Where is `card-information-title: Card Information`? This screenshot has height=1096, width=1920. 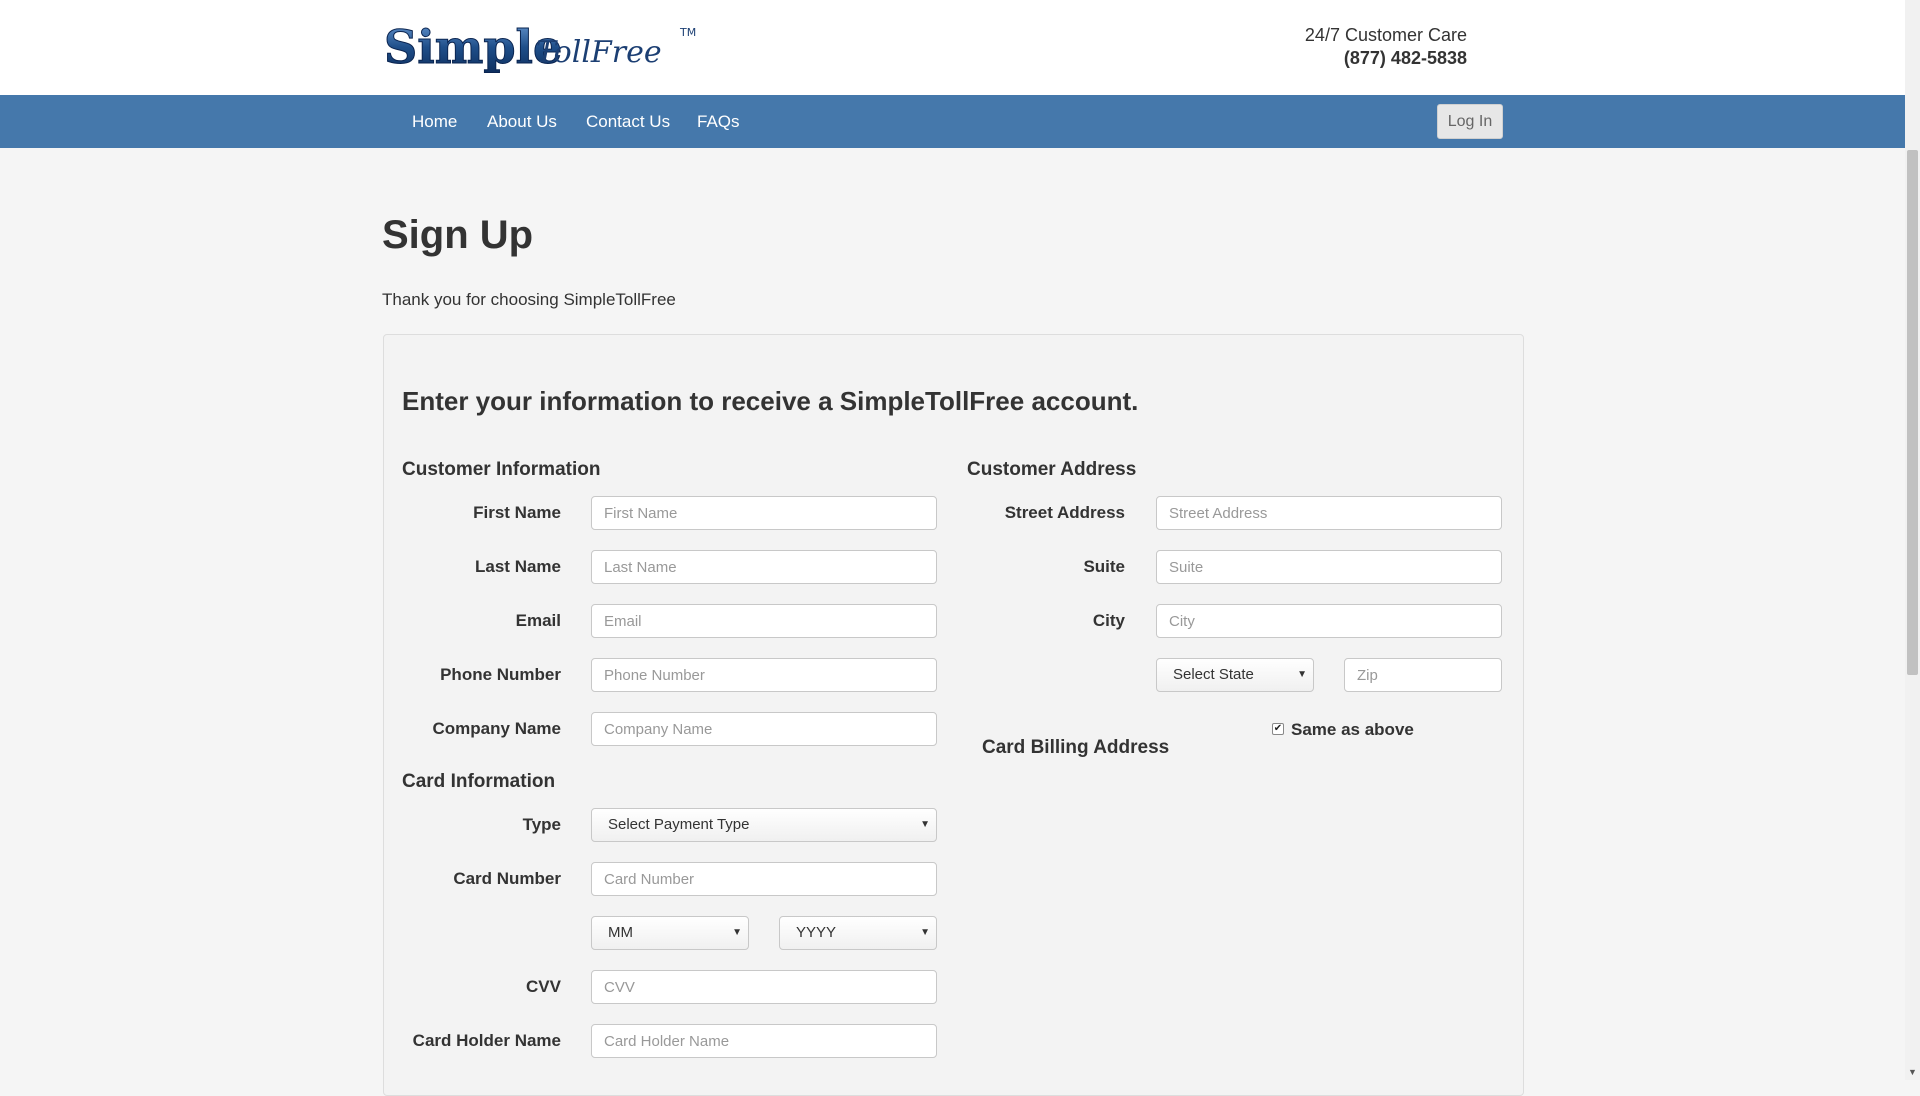
card-information-title: Card Information is located at coordinates (479, 781).